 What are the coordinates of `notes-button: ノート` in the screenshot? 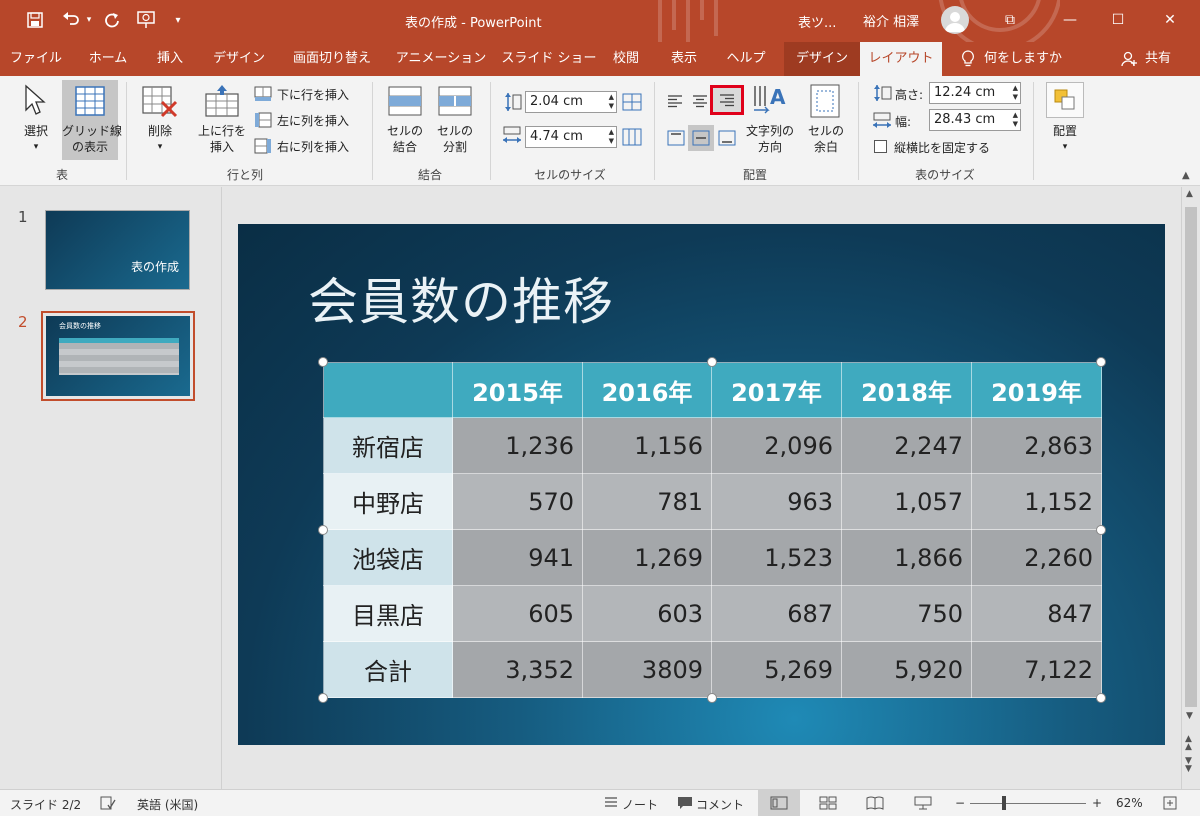 It's located at (640, 804).